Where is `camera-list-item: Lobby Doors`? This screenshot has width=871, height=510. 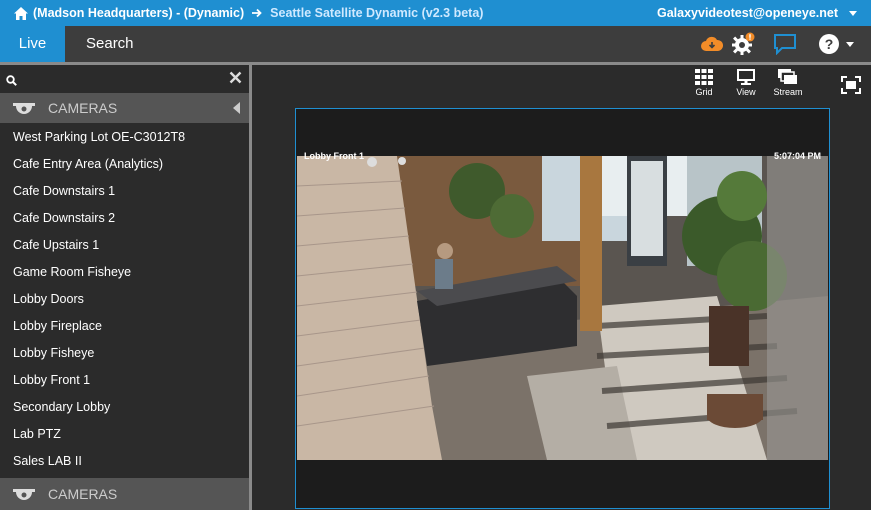
camera-list-item: Lobby Doors is located at coordinates (124, 299).